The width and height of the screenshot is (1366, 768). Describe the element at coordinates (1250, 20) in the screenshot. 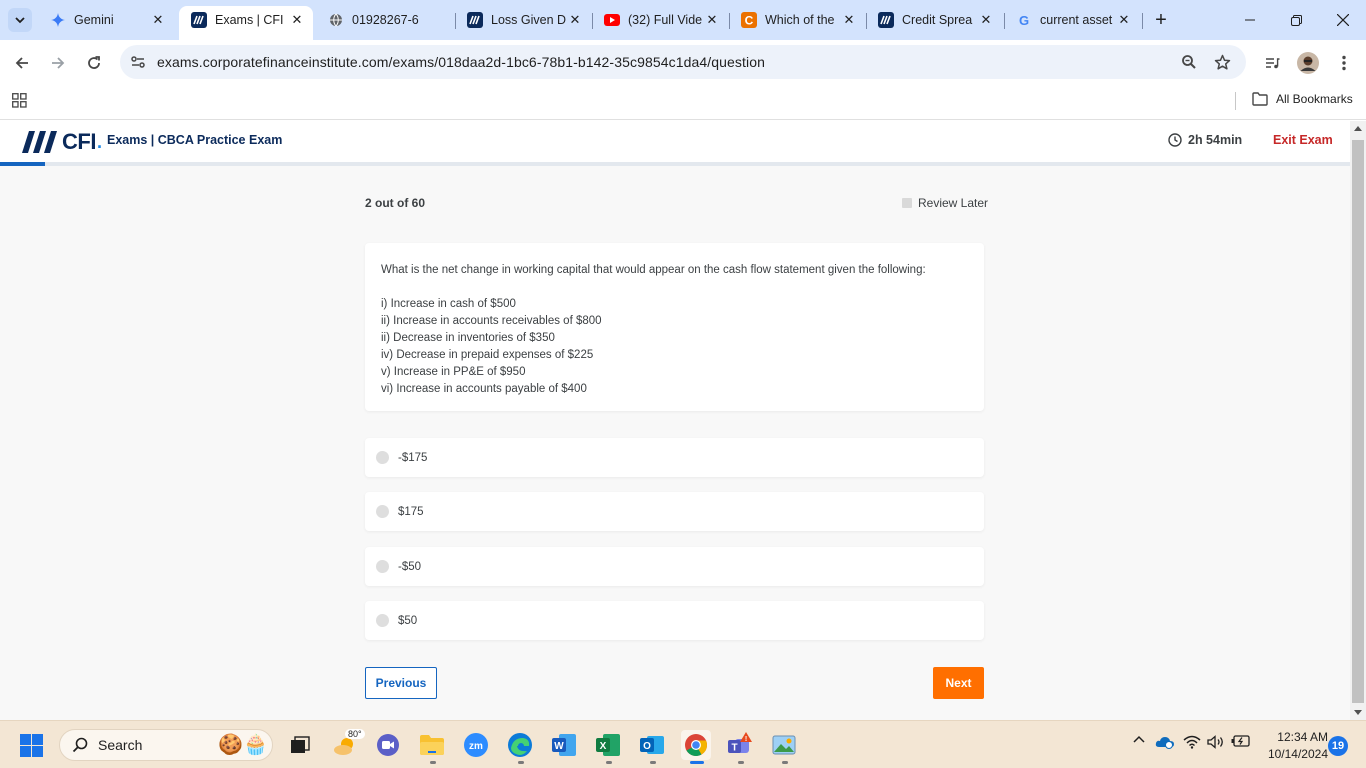

I see `minimize-button` at that location.